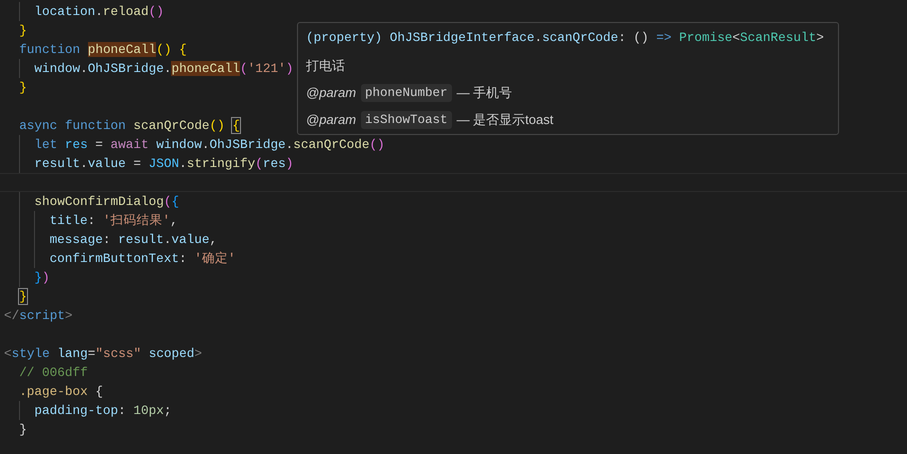 The height and width of the screenshot is (454, 907). I want to click on code-line: <style lang="scss" scoped>, so click(103, 354).